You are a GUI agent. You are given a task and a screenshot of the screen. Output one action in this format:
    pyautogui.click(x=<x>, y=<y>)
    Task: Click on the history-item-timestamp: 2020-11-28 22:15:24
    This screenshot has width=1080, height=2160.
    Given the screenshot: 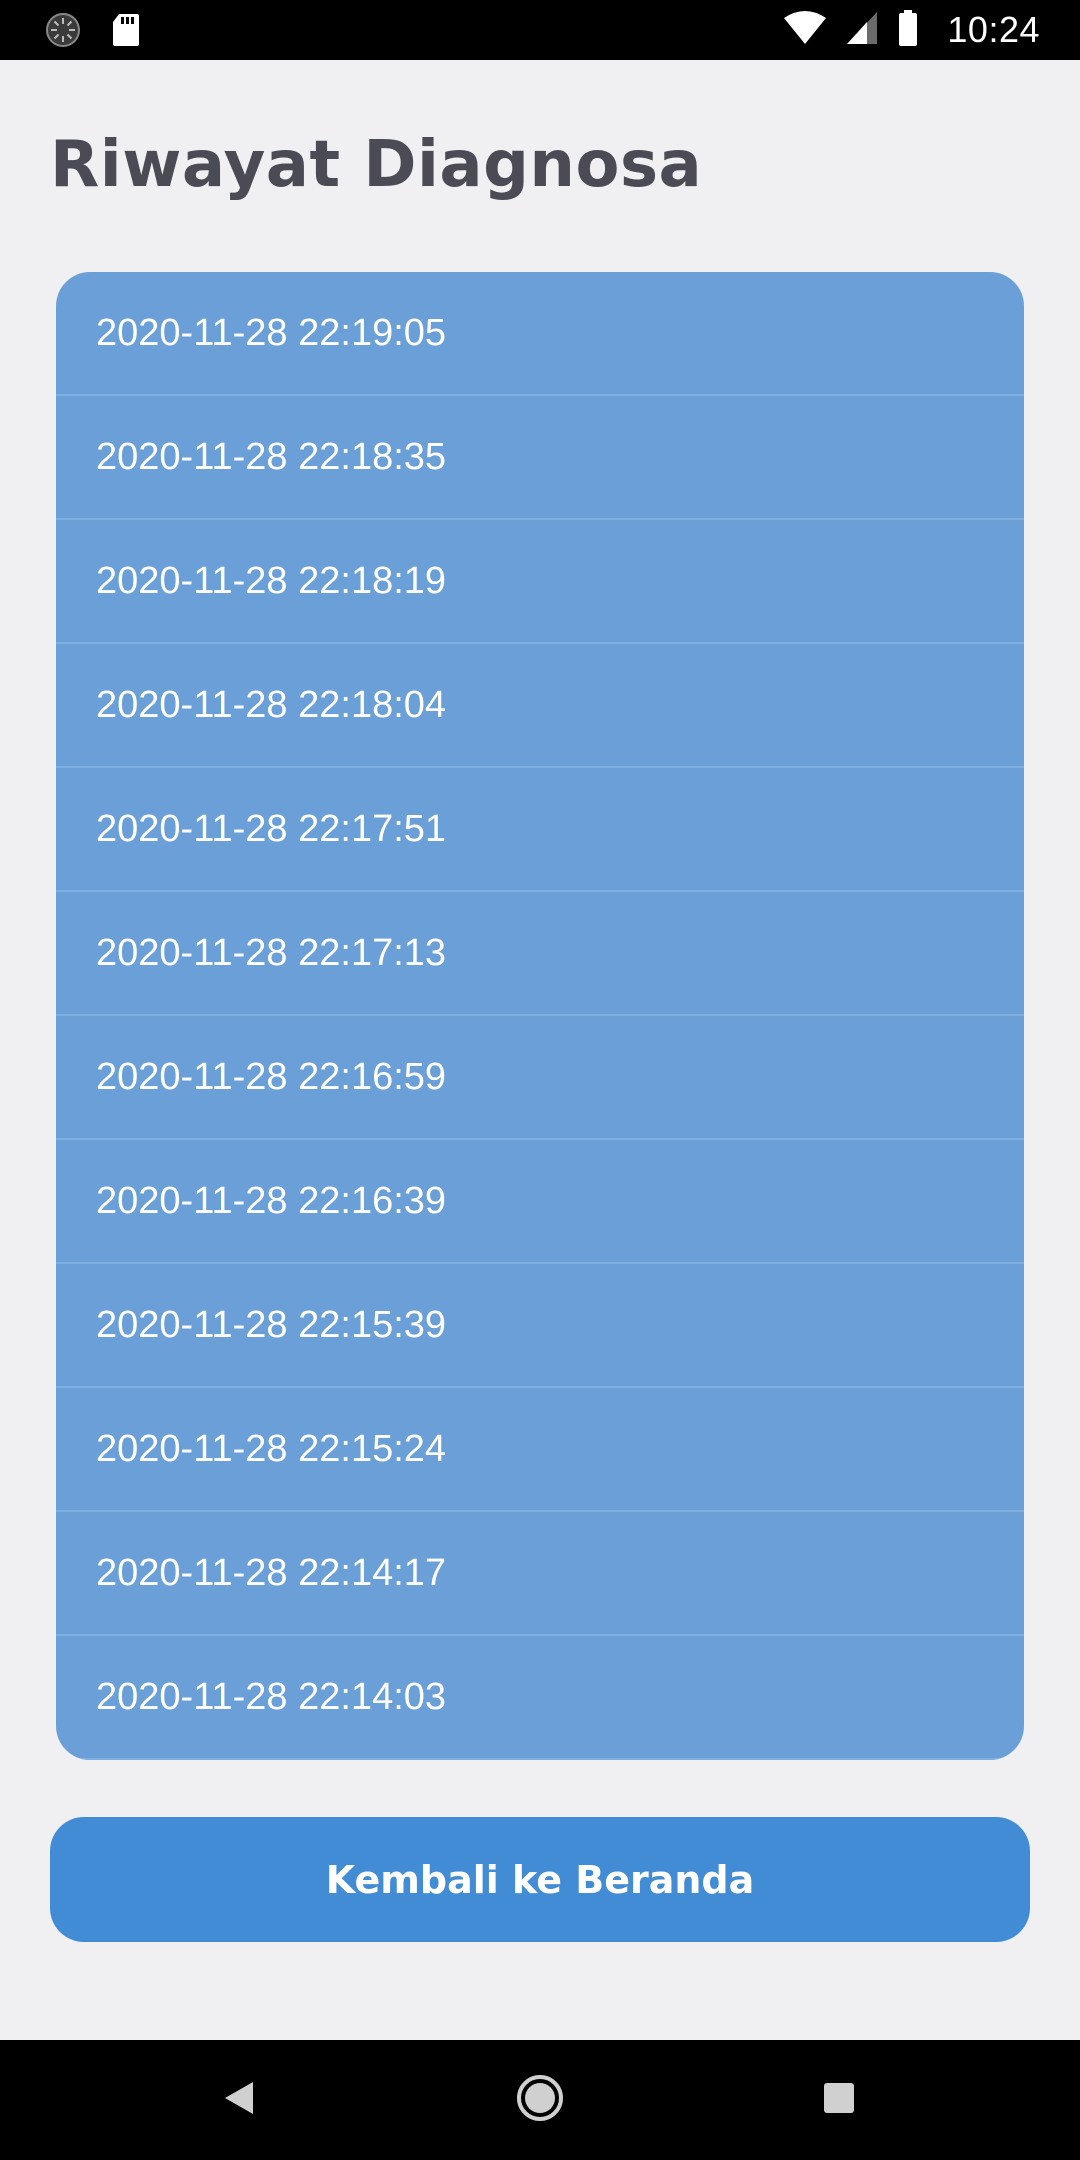 What is the action you would take?
    pyautogui.click(x=271, y=1448)
    